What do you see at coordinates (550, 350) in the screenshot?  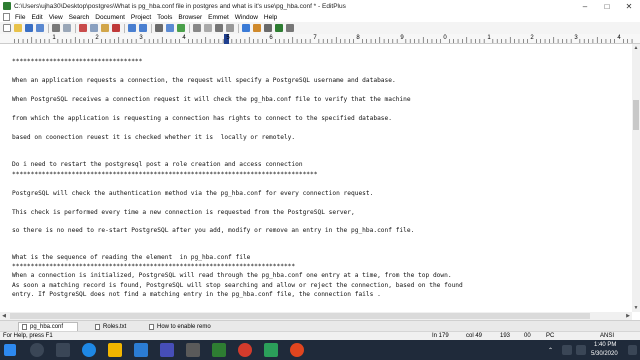 I see `tray-chevron-icon: ⌃` at bounding box center [550, 350].